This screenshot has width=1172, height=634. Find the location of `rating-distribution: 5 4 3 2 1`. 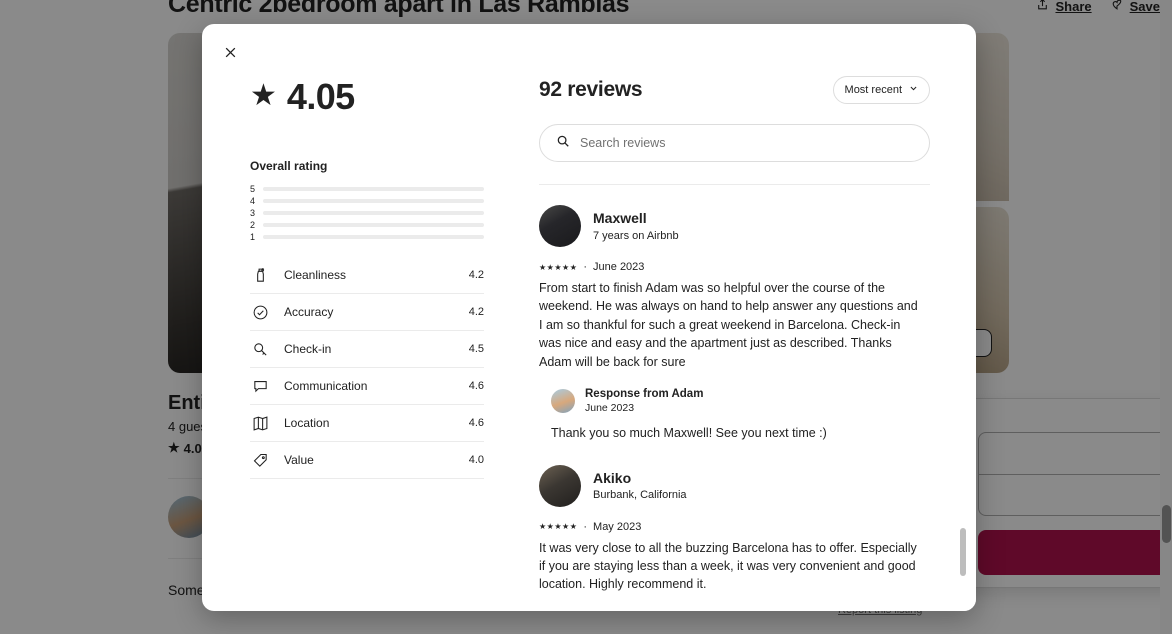

rating-distribution: 5 4 3 2 1 is located at coordinates (367, 213).